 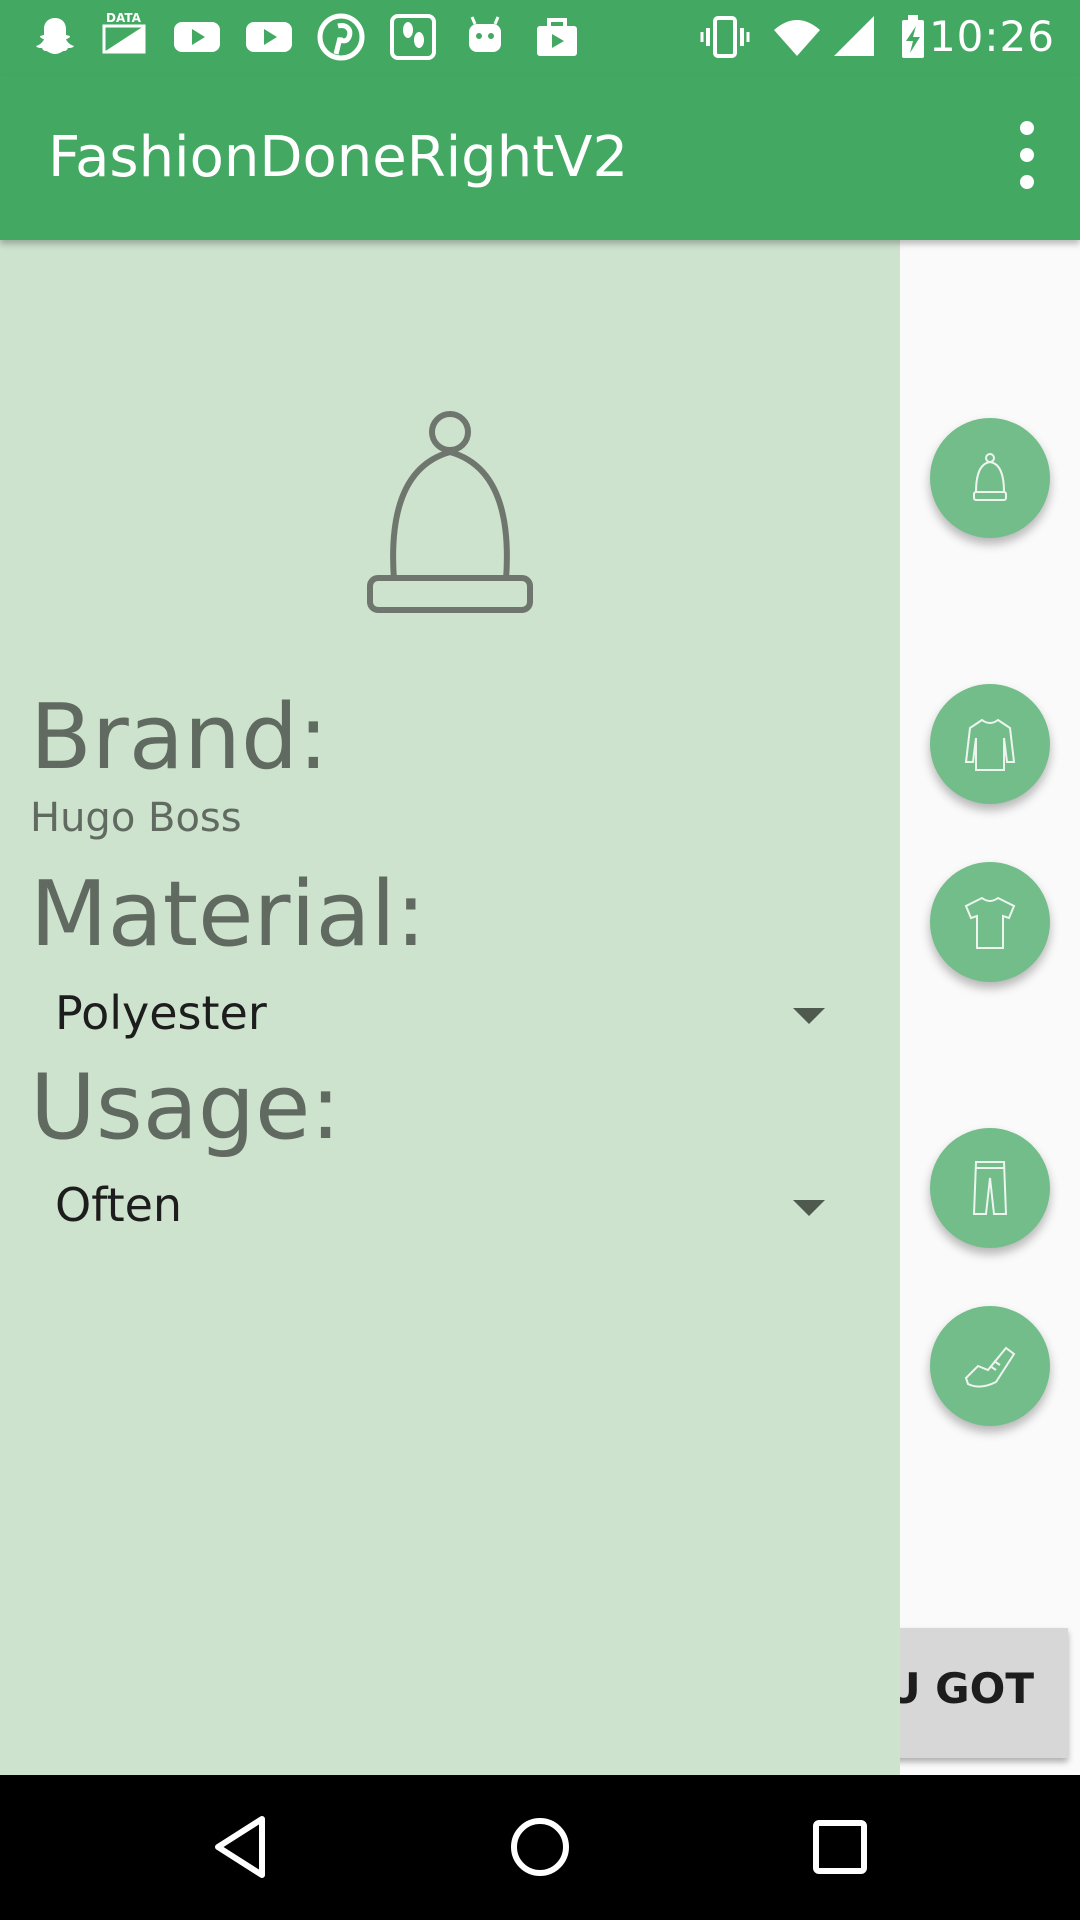 I want to click on hat-icon, so click(x=990, y=477).